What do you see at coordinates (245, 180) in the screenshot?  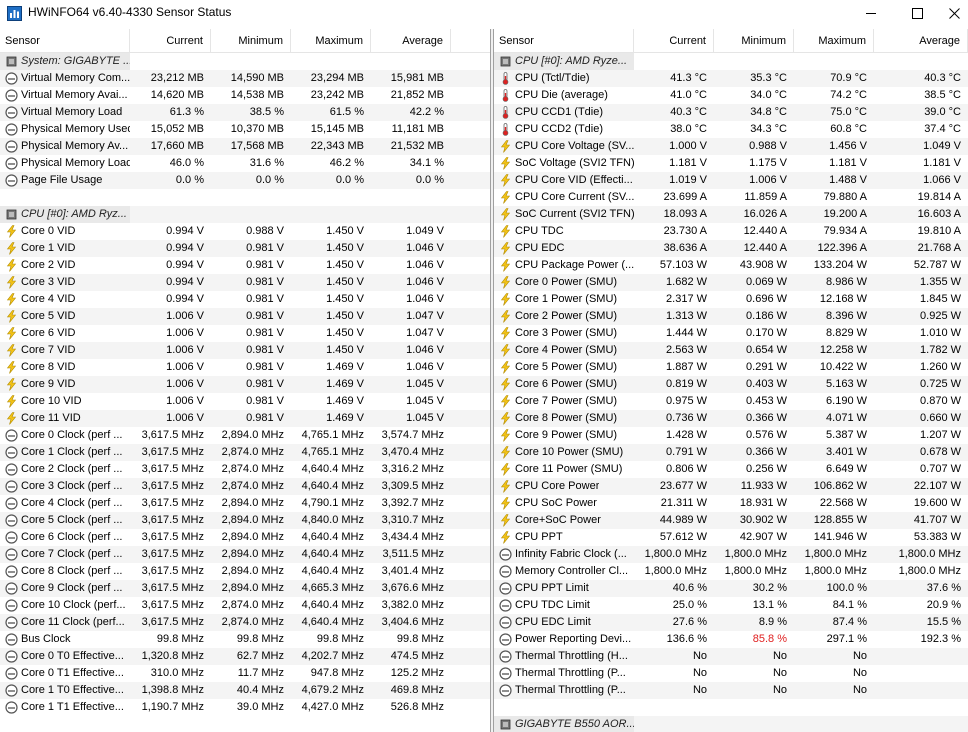 I see `sensor-row: Page File Usage 0.0 % 0.0 % 0.0 % 0.0 %` at bounding box center [245, 180].